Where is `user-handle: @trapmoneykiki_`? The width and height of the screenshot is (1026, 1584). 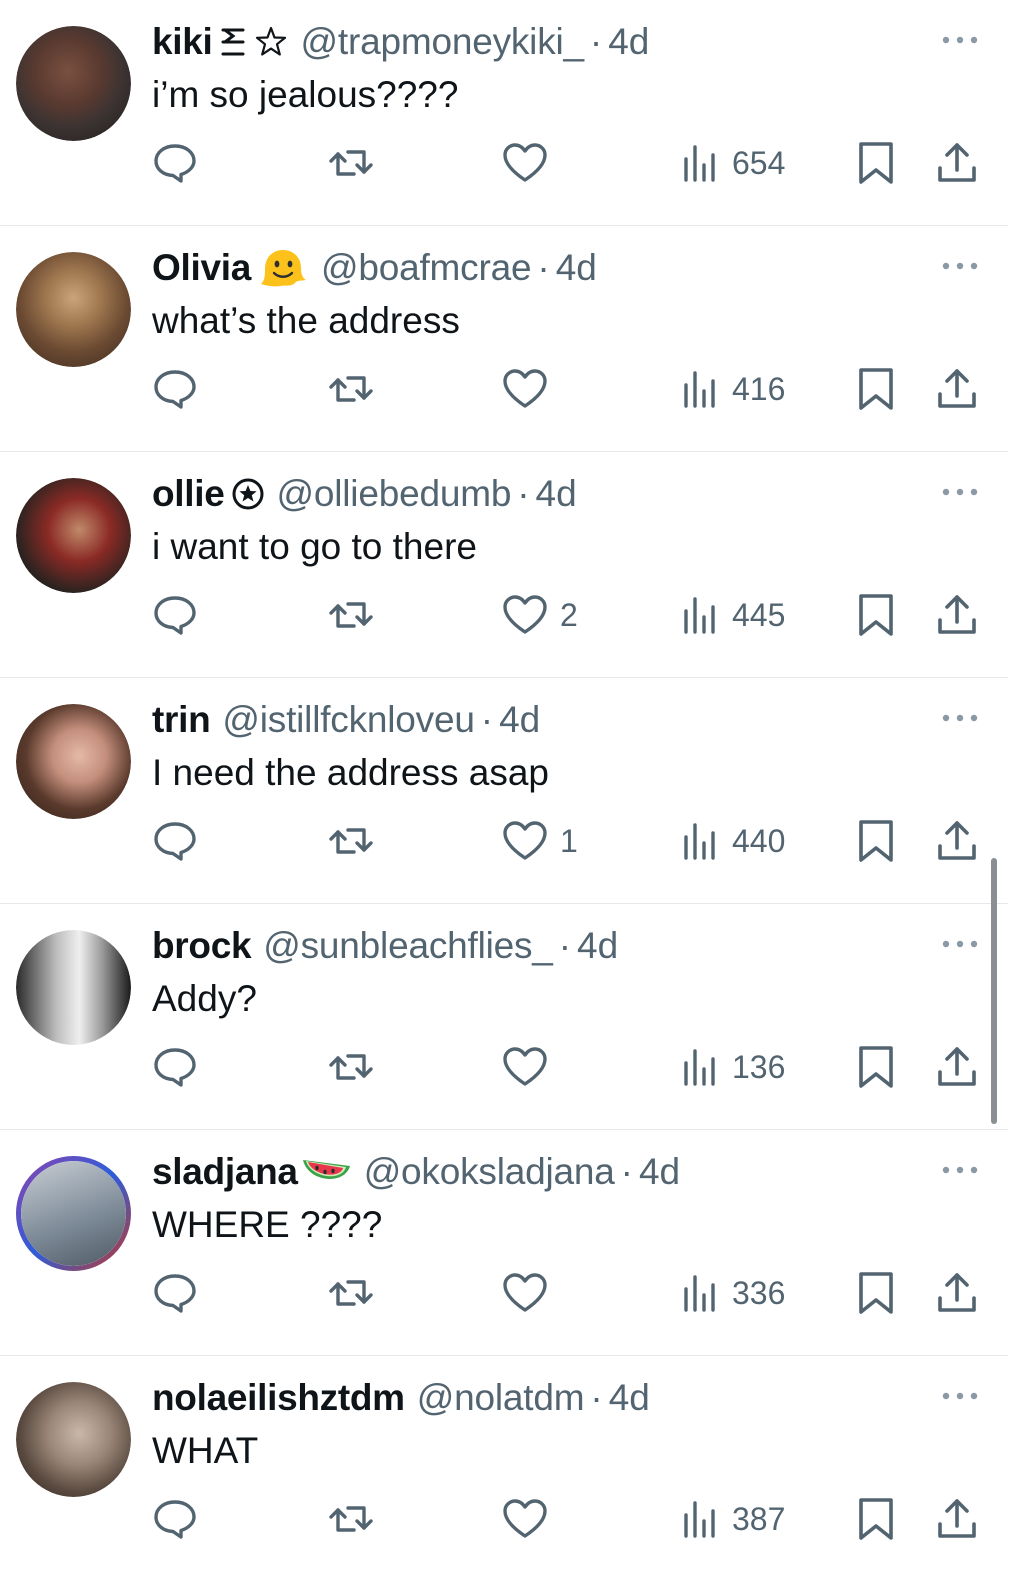
user-handle: @trapmoneykiki_ is located at coordinates (443, 42).